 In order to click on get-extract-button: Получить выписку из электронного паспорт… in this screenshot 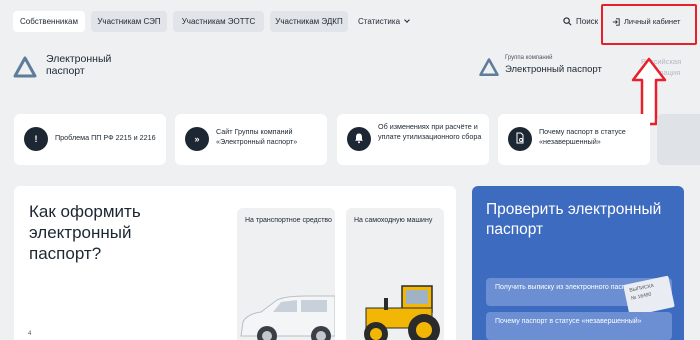, I will do `click(580, 296)`.